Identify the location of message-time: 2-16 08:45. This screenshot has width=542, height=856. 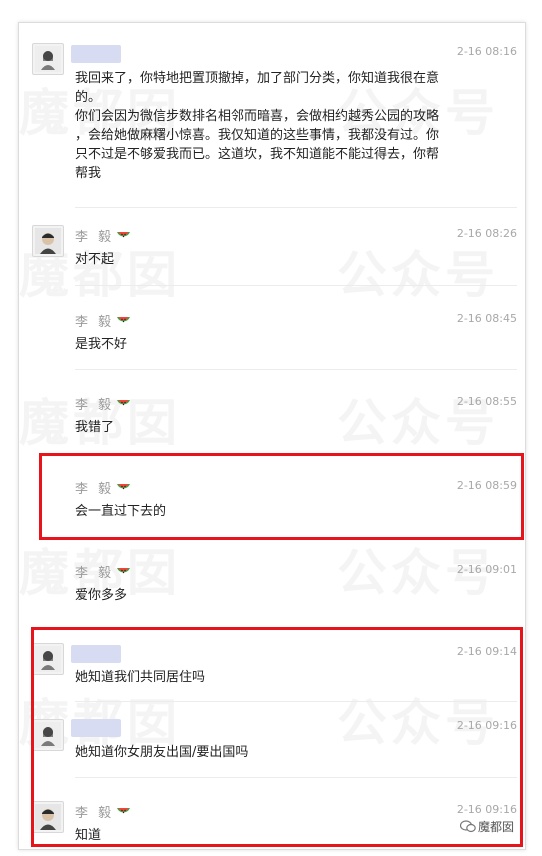
(486, 318).